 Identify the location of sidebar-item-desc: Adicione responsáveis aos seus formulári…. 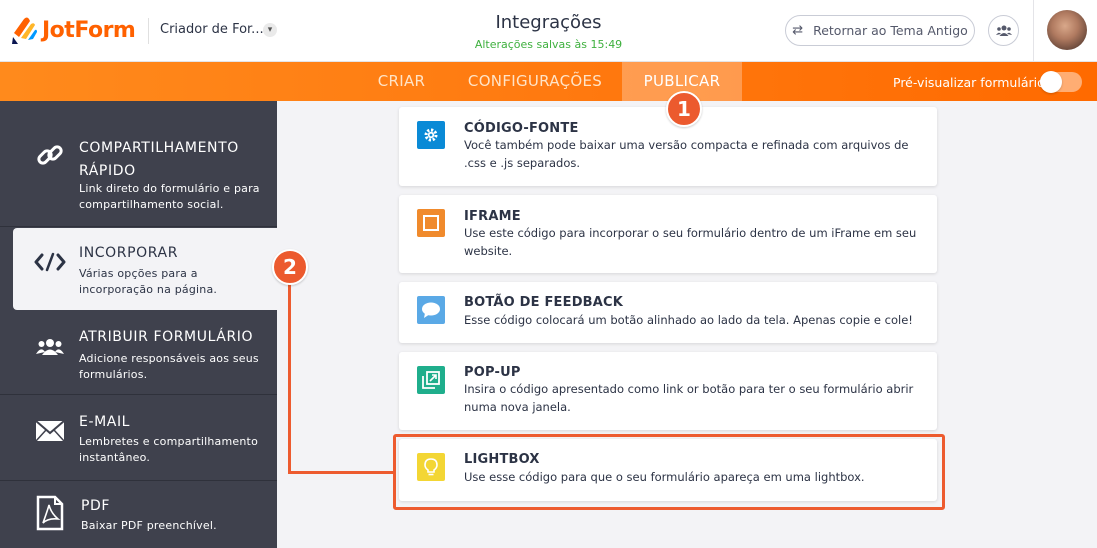
(169, 366).